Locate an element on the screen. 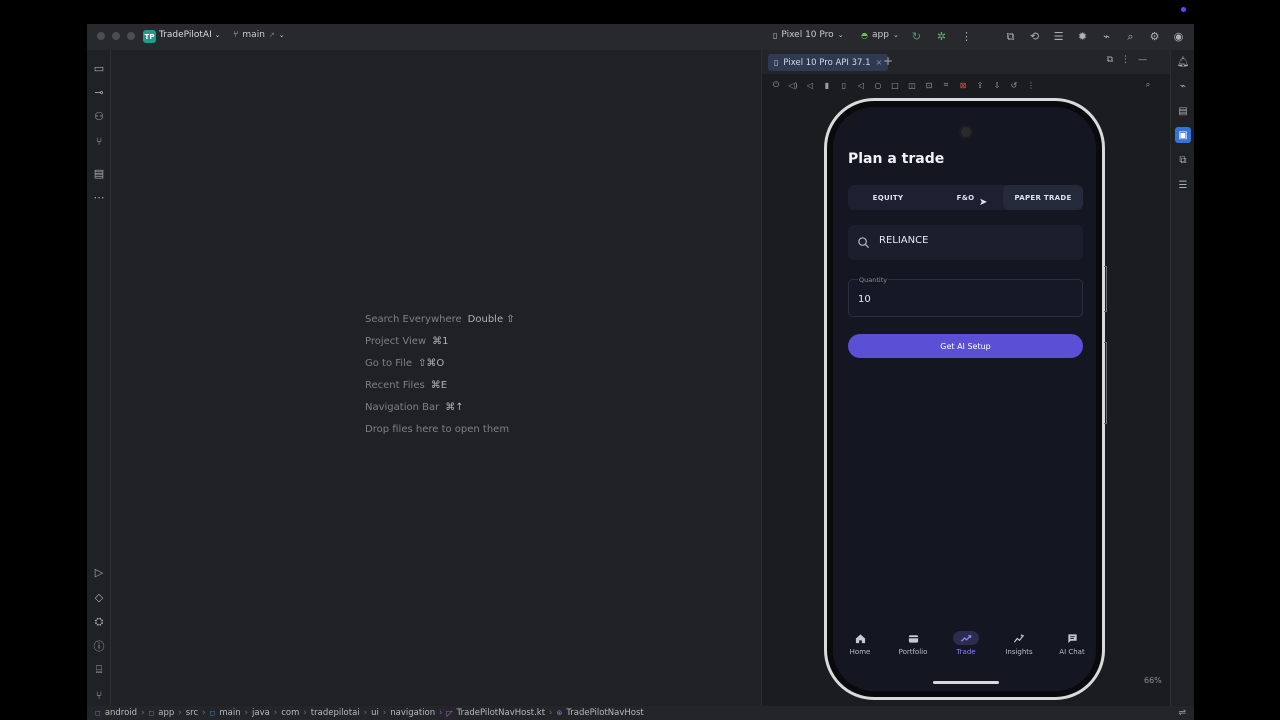 Image resolution: width=1280 pixels, height=720 pixels. account-icon: ◉ is located at coordinates (1178, 36).